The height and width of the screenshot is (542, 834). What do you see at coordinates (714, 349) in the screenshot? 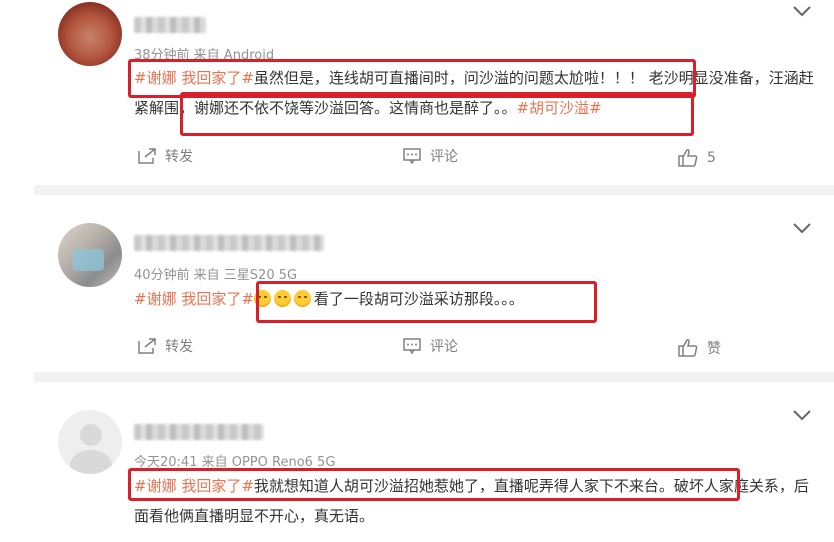
I see `like-label: 赞` at bounding box center [714, 349].